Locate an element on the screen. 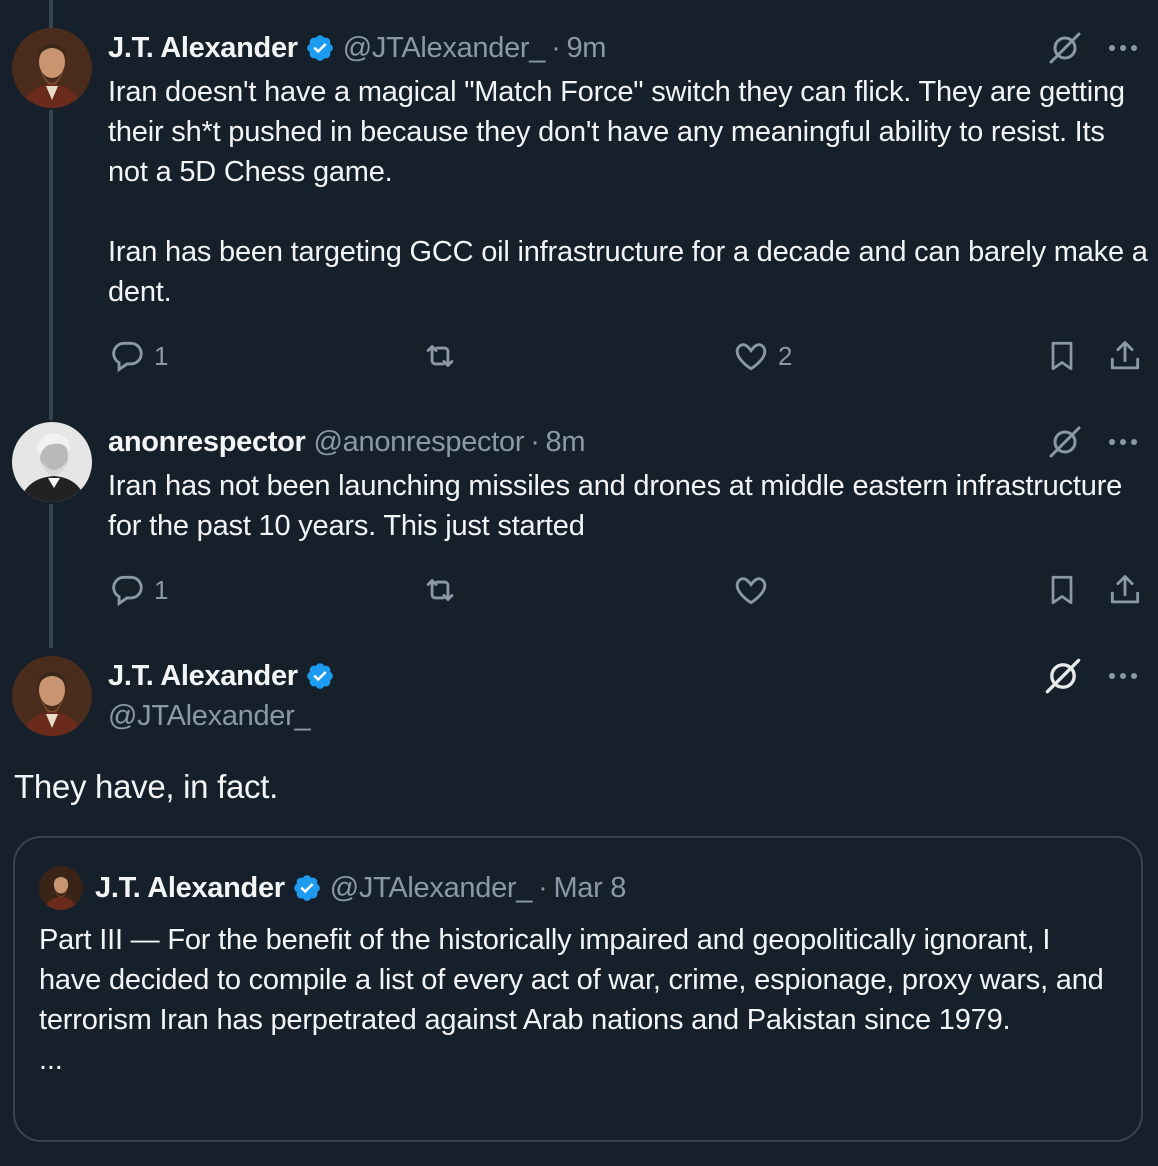 The image size is (1158, 1166). tweet-header: J.T. Alexander @JTAlexander_ · 9m is located at coordinates (357, 48).